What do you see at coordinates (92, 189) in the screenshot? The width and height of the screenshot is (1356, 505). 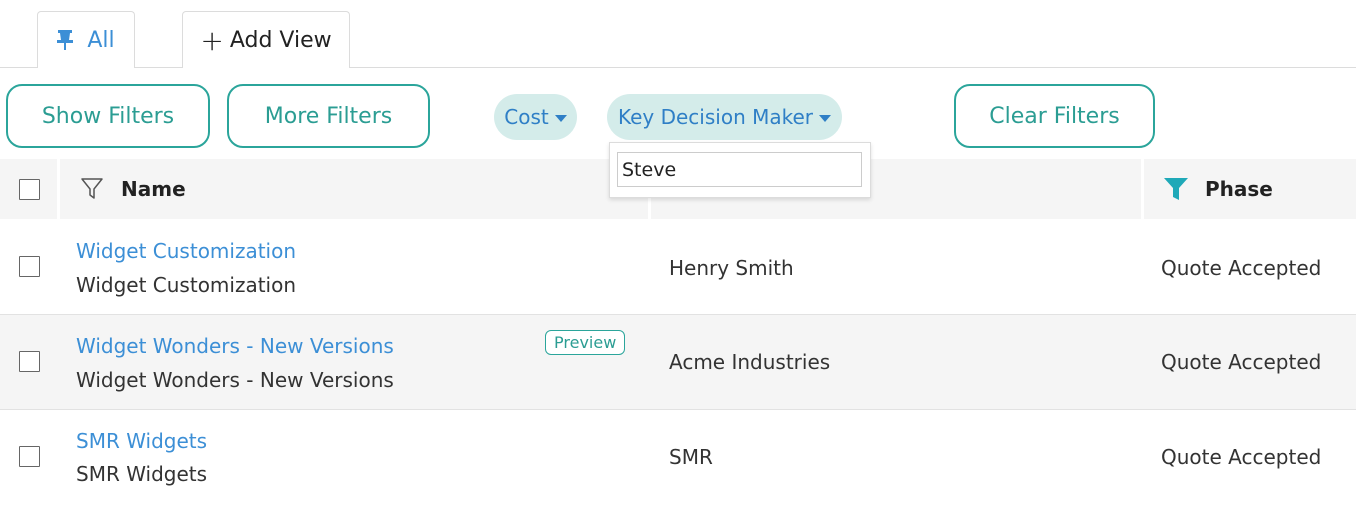 I see `filter-outline-icon` at bounding box center [92, 189].